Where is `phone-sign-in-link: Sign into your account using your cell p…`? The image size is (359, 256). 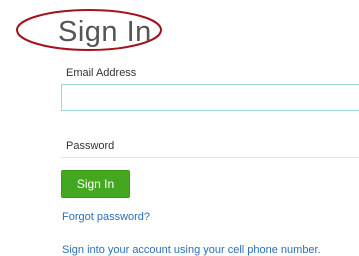
phone-sign-in-link: Sign into your account using your cell p… is located at coordinates (191, 250).